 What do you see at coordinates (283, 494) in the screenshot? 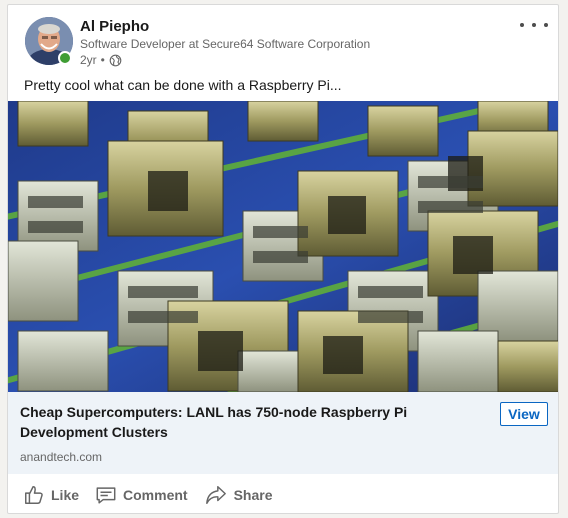
I see `social-actions-bar: Like Comment Share` at bounding box center [283, 494].